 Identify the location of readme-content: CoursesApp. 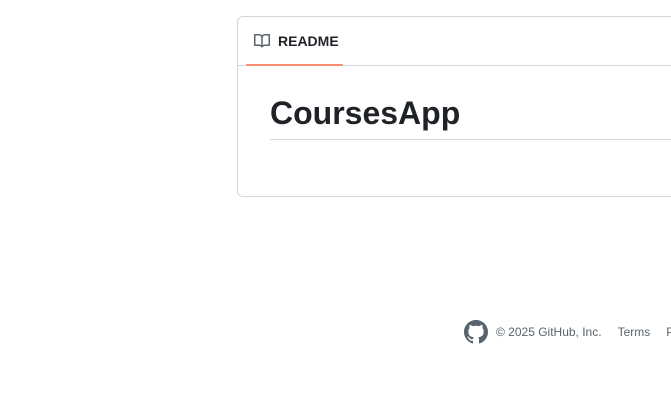
(470, 118).